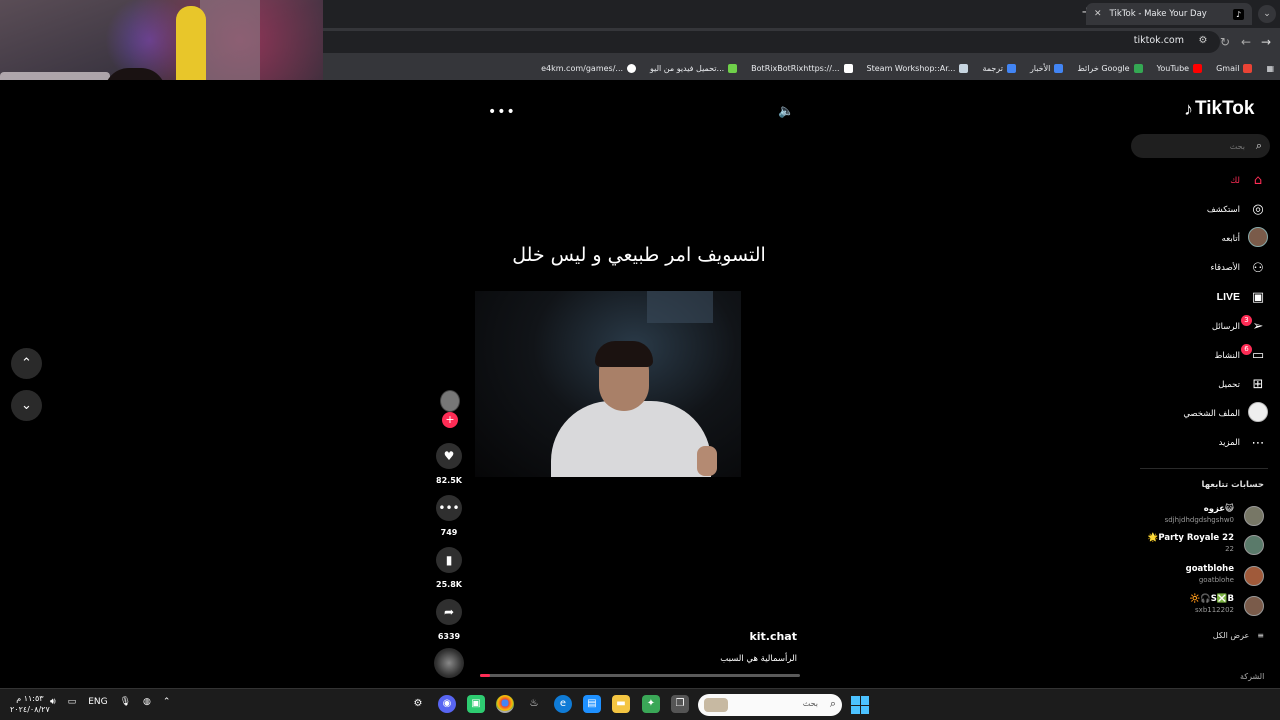  I want to click on save-count: 25.8K, so click(449, 584).